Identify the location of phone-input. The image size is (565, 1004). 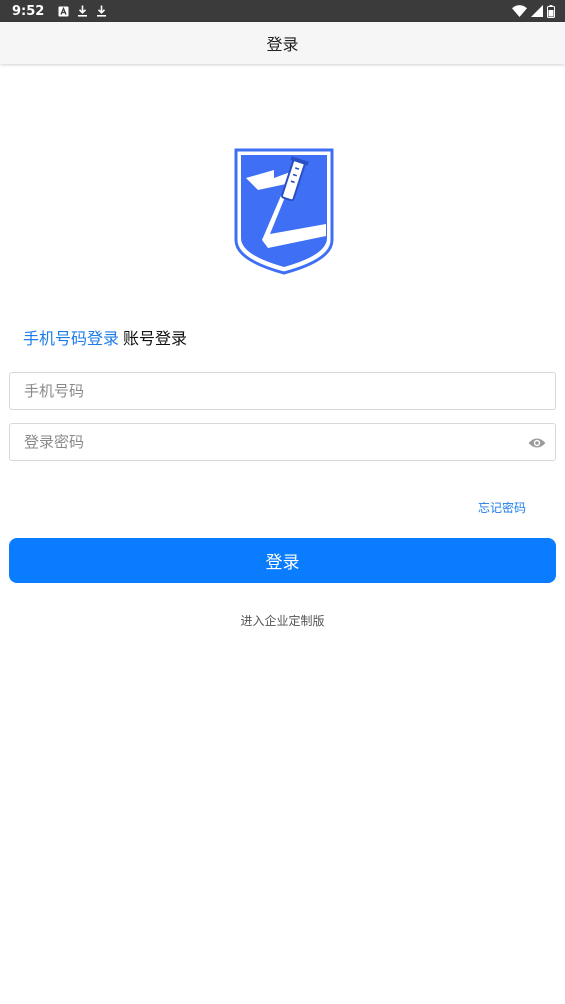
(282, 391).